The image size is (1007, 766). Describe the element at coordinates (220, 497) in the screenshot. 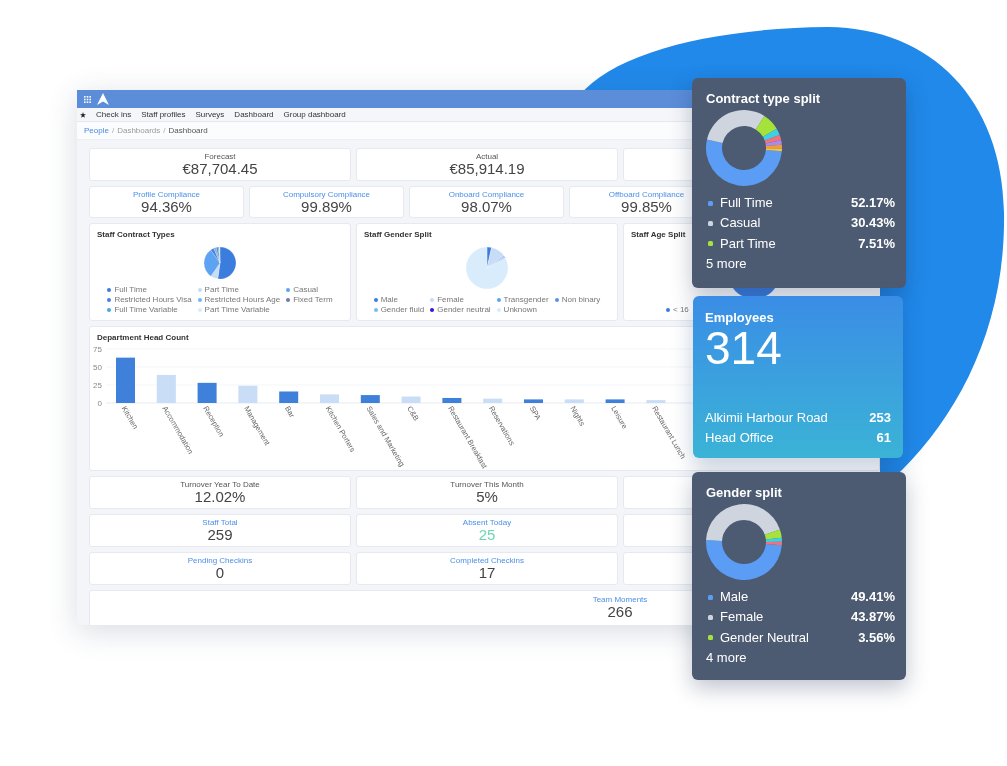

I see `card-value: 12.02%` at that location.